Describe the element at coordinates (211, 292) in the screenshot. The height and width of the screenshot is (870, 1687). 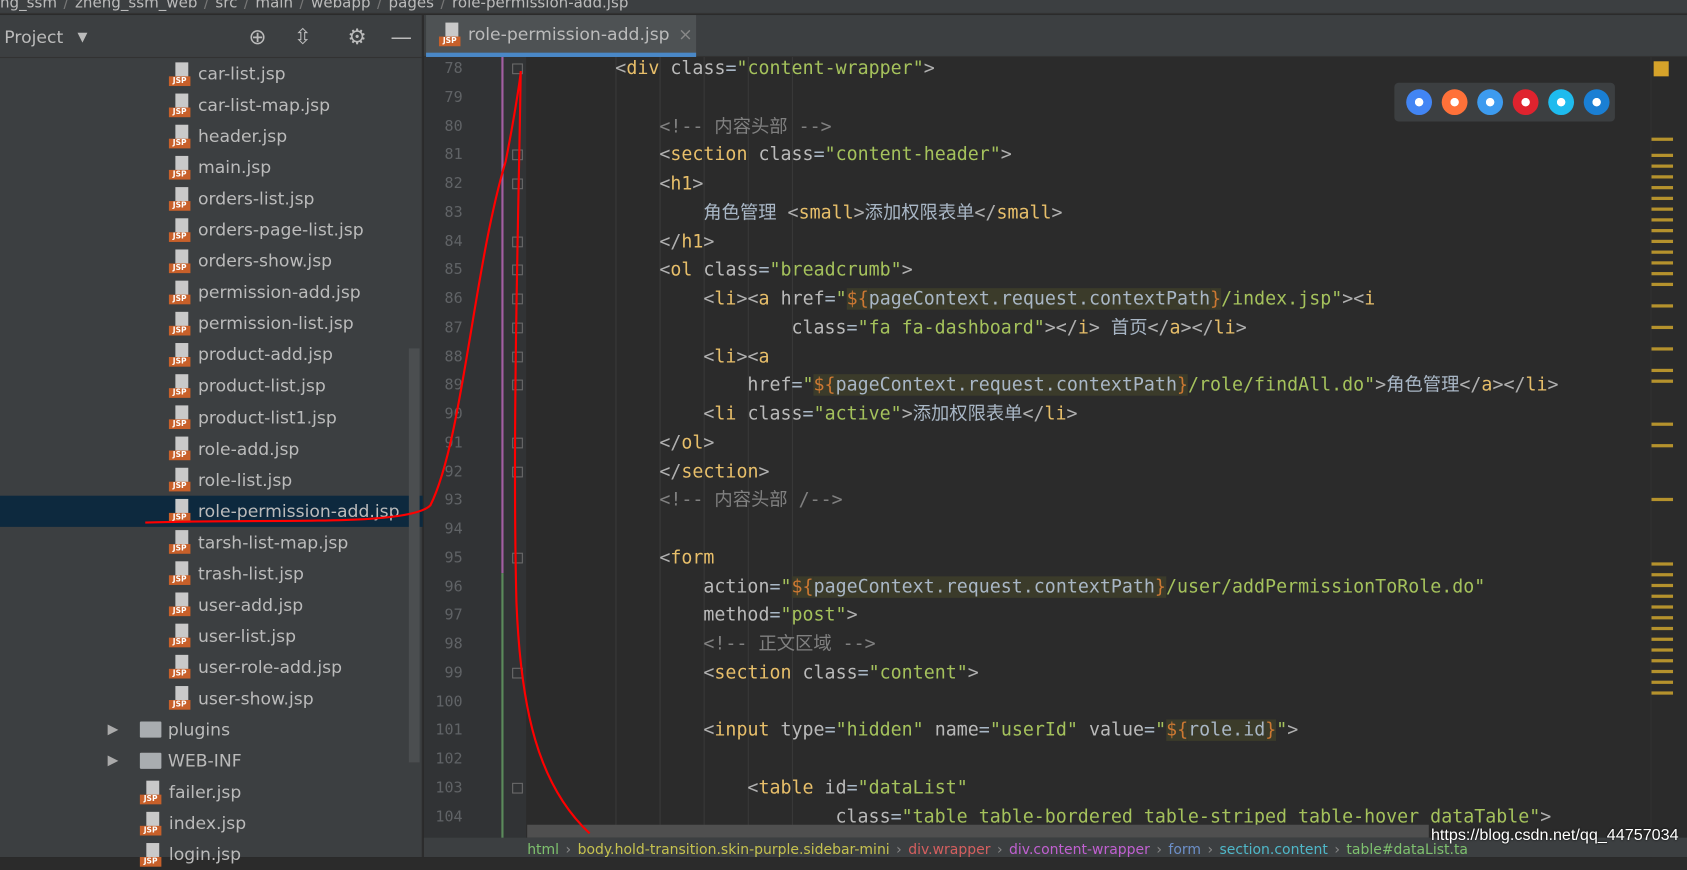
I see `file-tree-item: JSP permission-add.jsp` at that location.